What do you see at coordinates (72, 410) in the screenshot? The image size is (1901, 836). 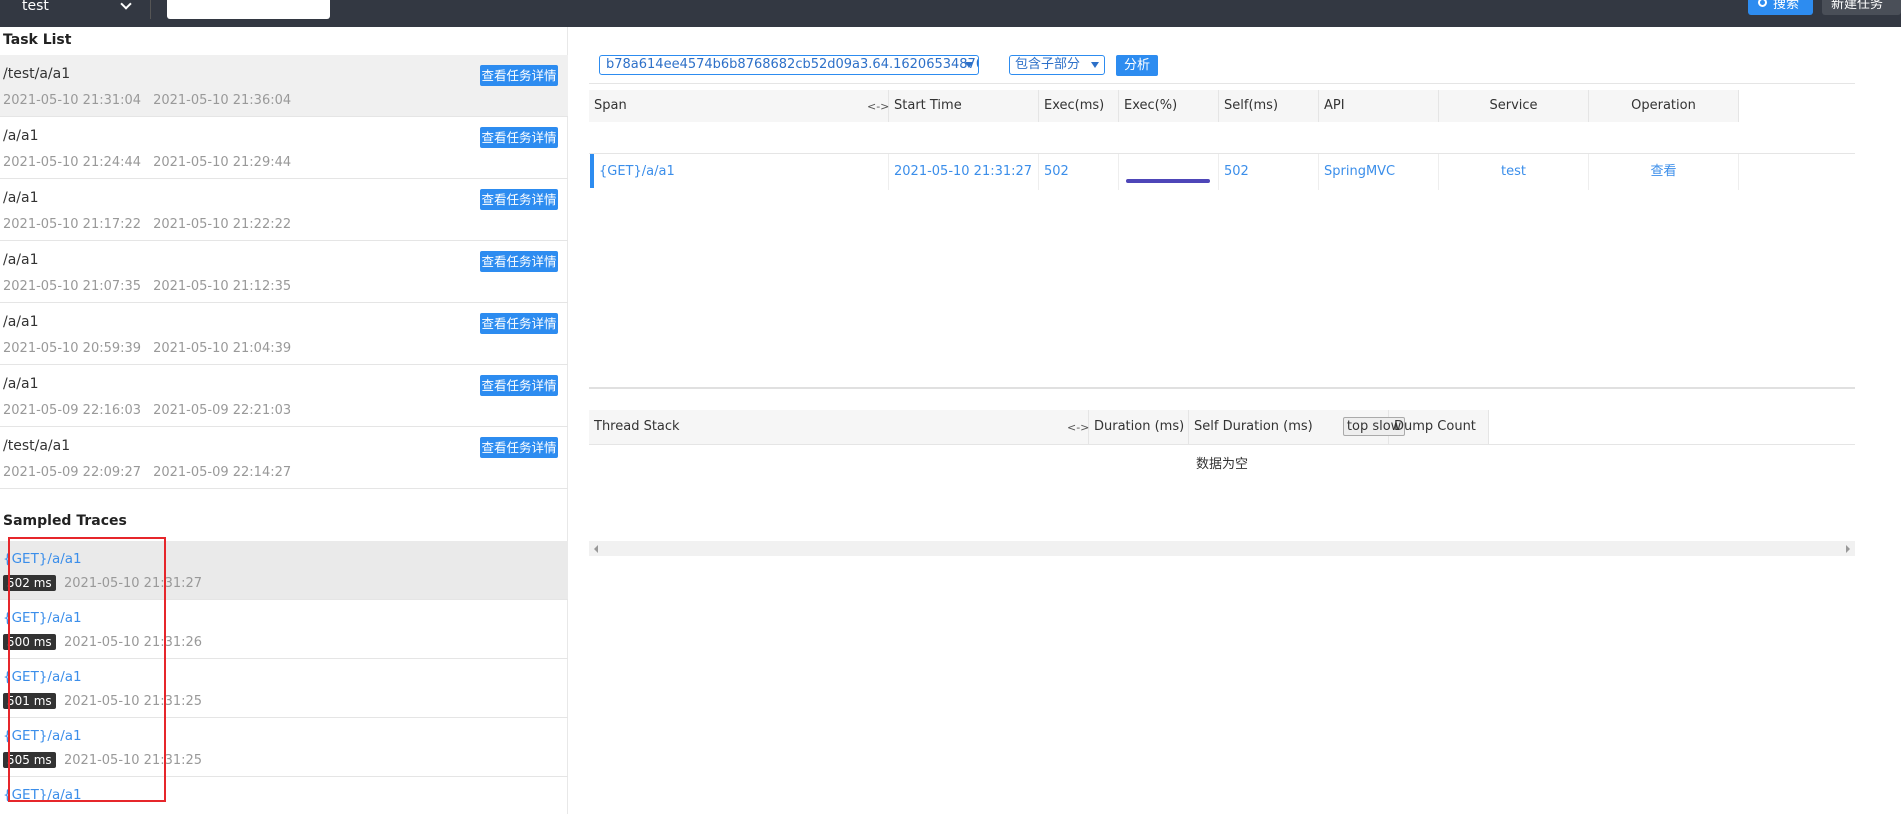 I see `task-start: 2021-05-09 22:16:03` at bounding box center [72, 410].